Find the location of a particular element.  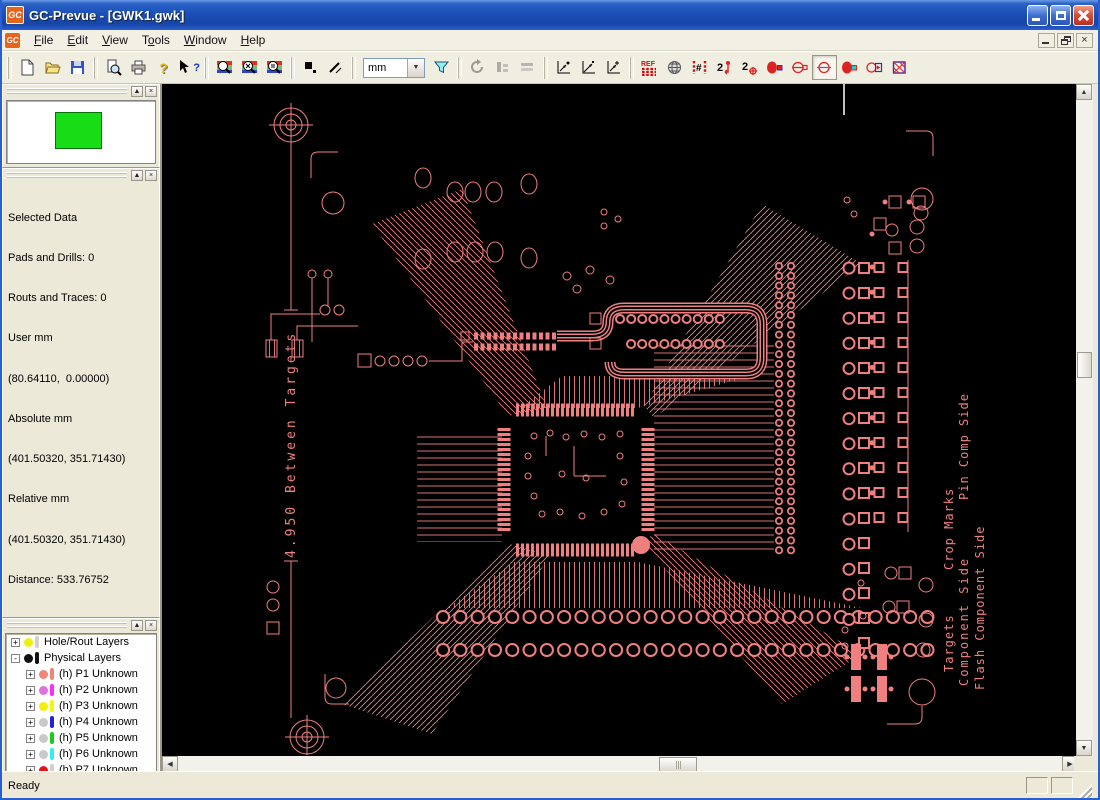

navigator-panel-header: ▲ × is located at coordinates (81, 91).